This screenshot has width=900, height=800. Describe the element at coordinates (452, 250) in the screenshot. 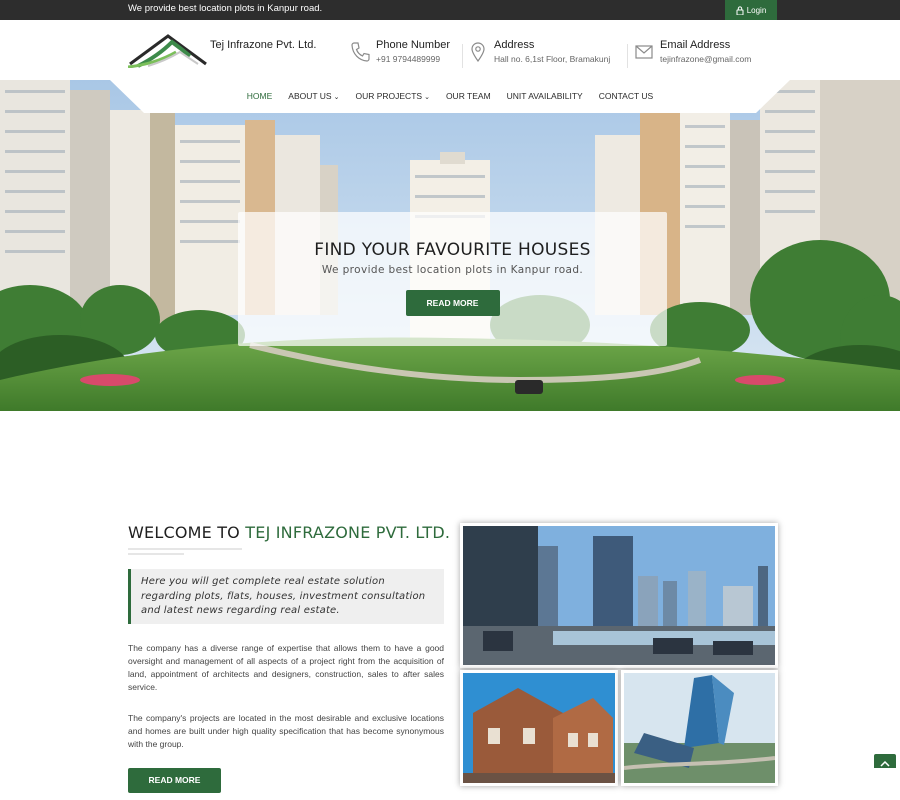

I see `hero-title: FIND YOUR FAVOURITE HOUSES` at that location.